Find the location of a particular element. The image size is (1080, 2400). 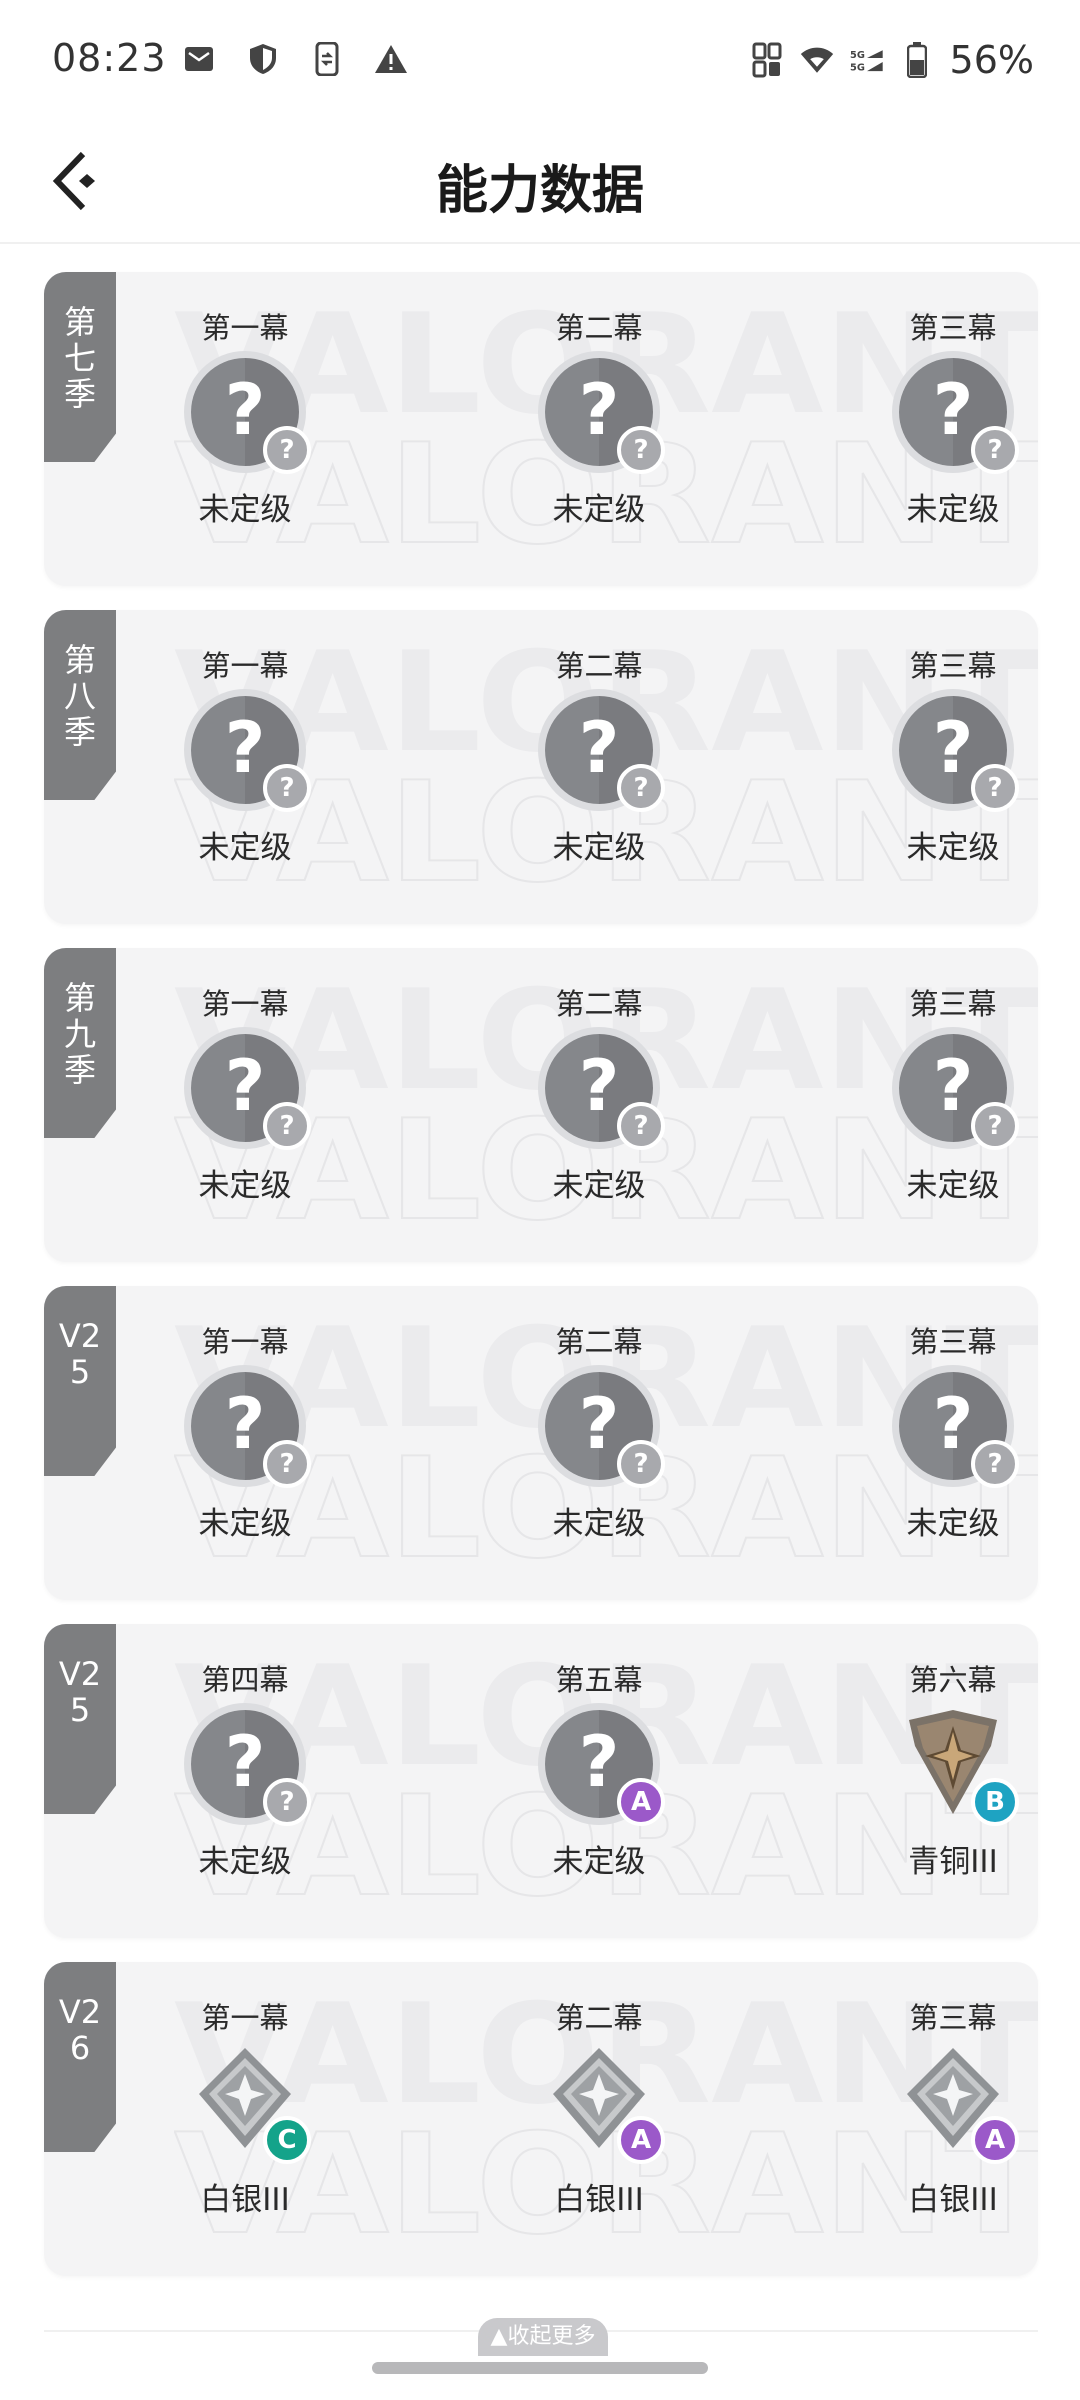

season-label-char: 九 is located at coordinates (79, 1034).